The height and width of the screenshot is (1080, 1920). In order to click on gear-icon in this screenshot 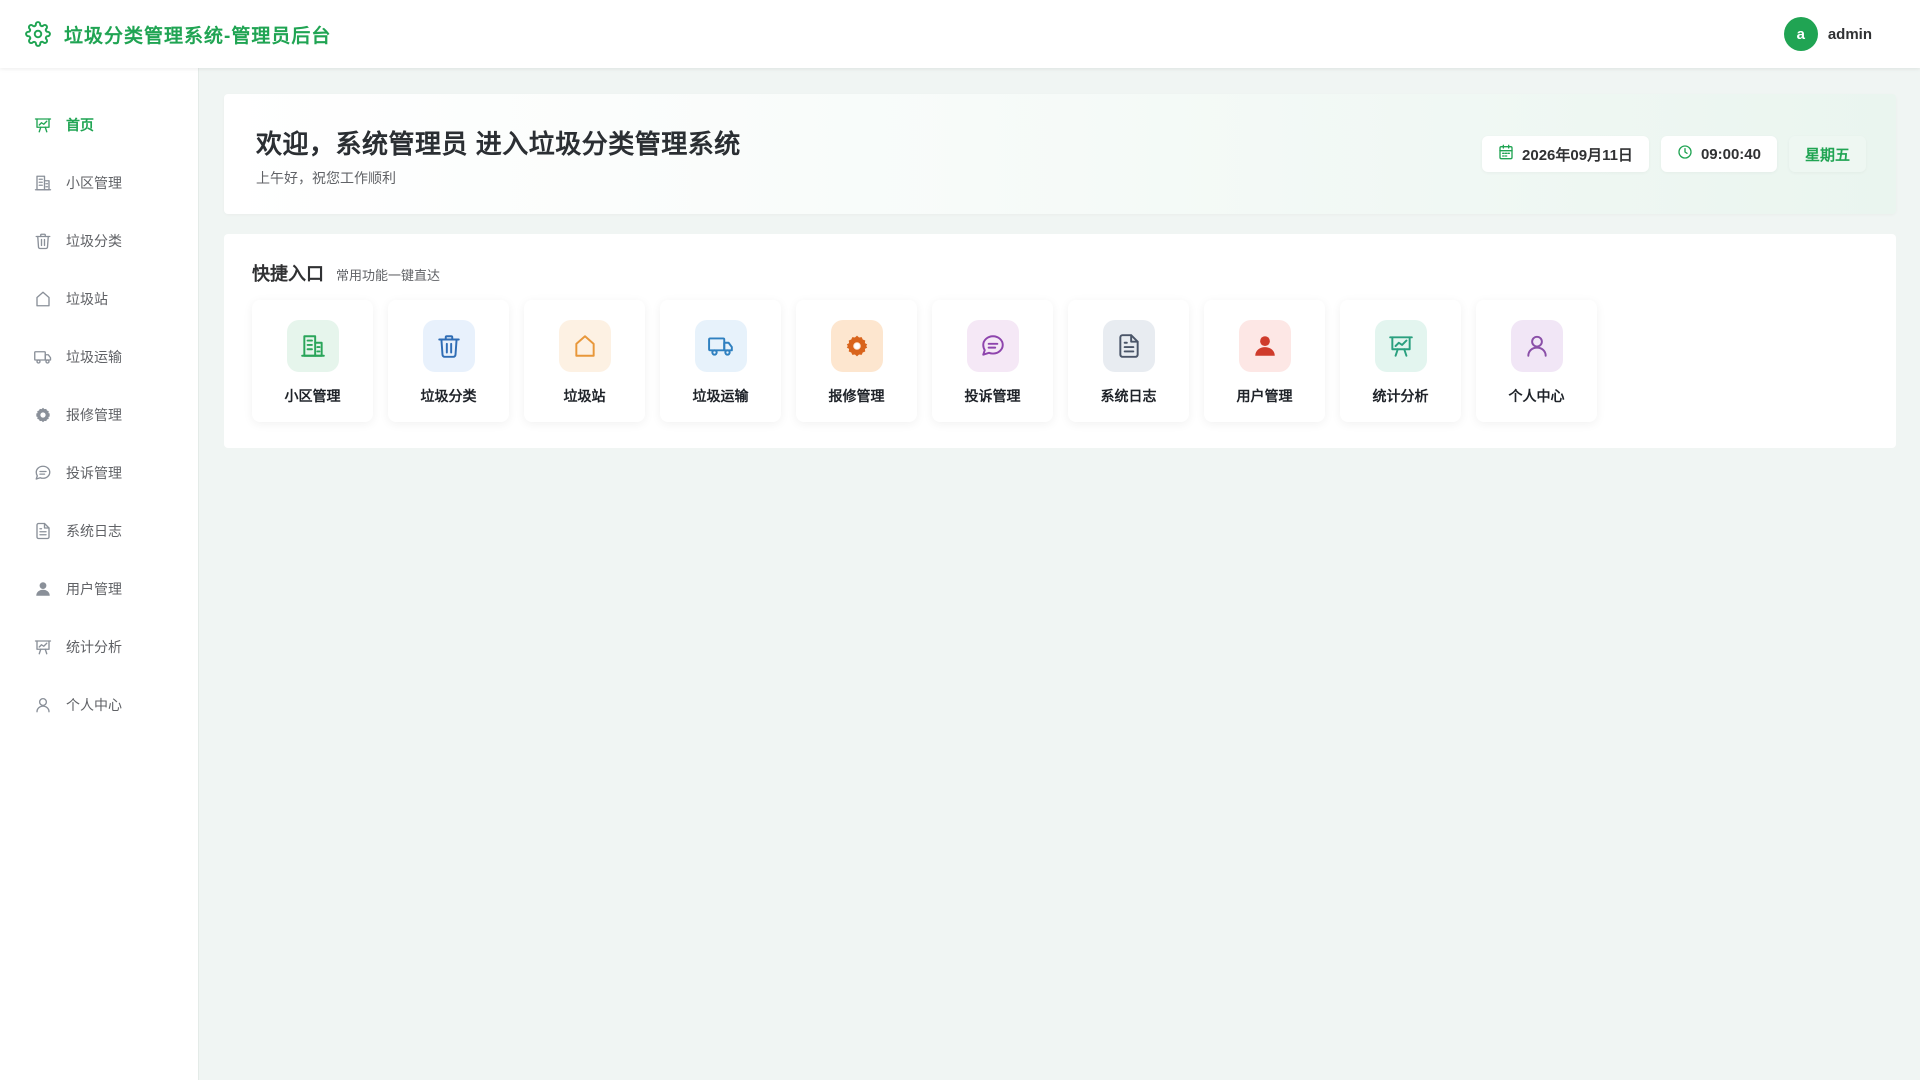, I will do `click(38, 34)`.